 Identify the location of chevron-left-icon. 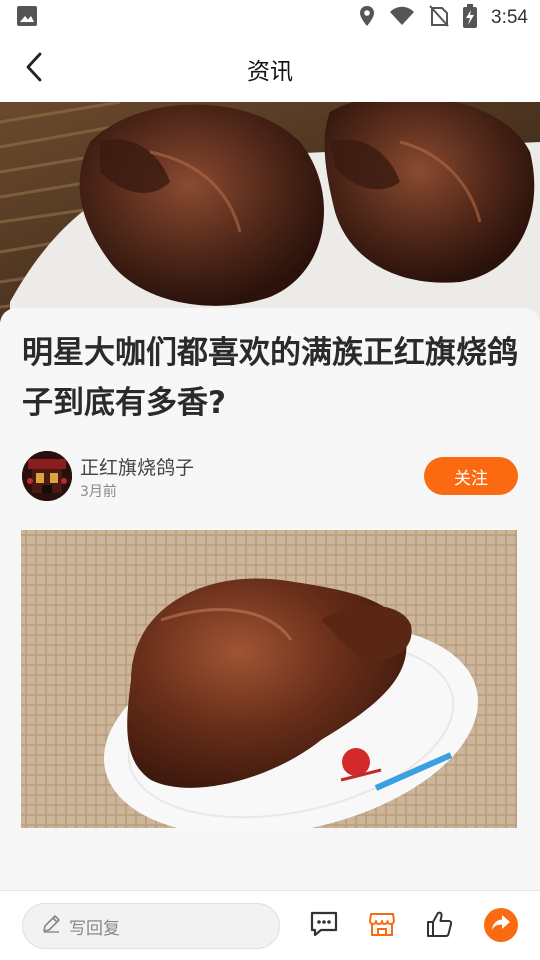
(34, 69).